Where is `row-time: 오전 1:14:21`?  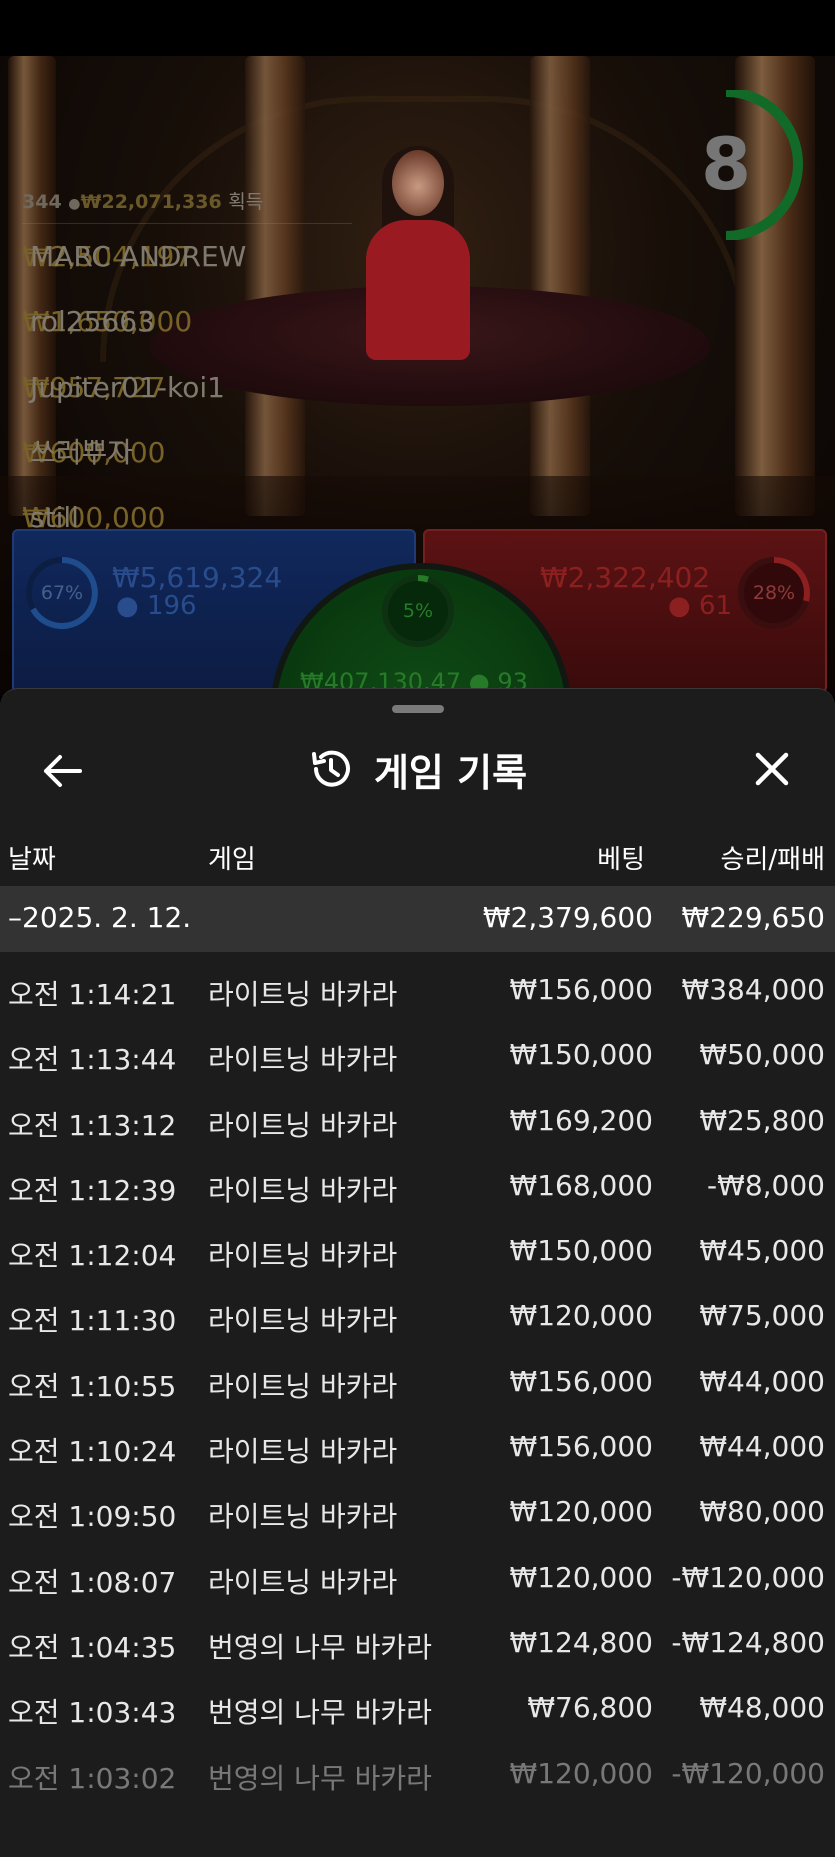 row-time: 오전 1:14:21 is located at coordinates (92, 994).